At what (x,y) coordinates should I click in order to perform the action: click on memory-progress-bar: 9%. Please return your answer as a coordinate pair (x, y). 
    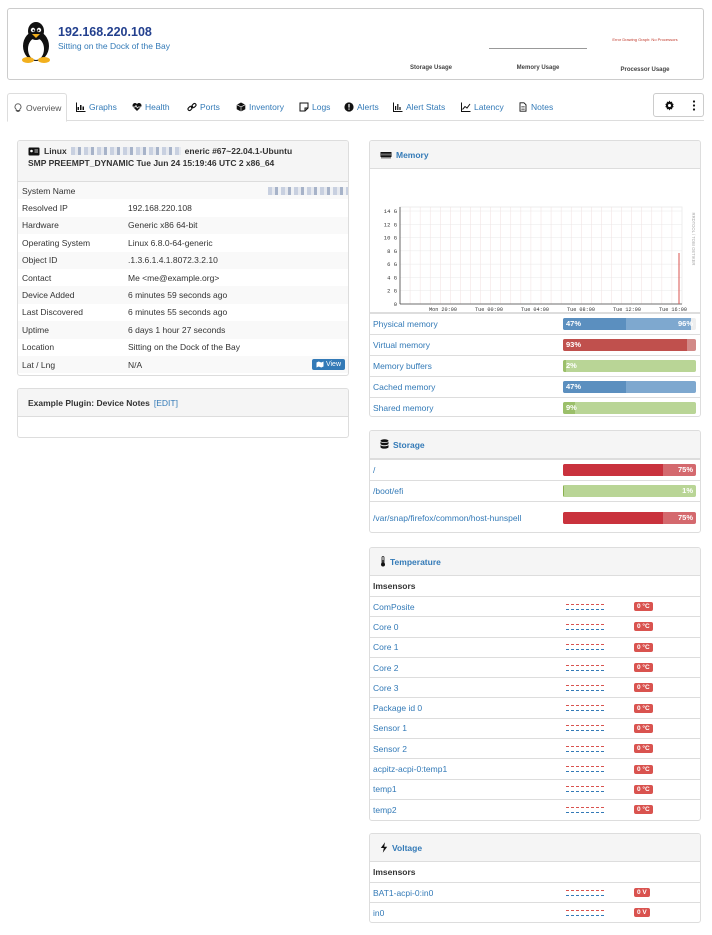
    Looking at the image, I should click on (629, 408).